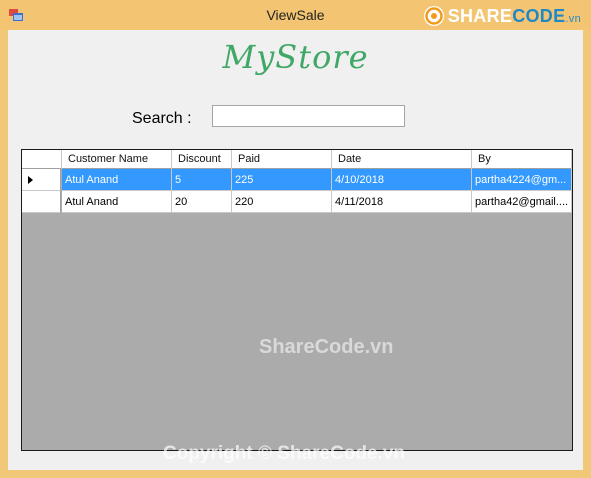  Describe the element at coordinates (282, 180) in the screenshot. I see `cell-paid: 225` at that location.